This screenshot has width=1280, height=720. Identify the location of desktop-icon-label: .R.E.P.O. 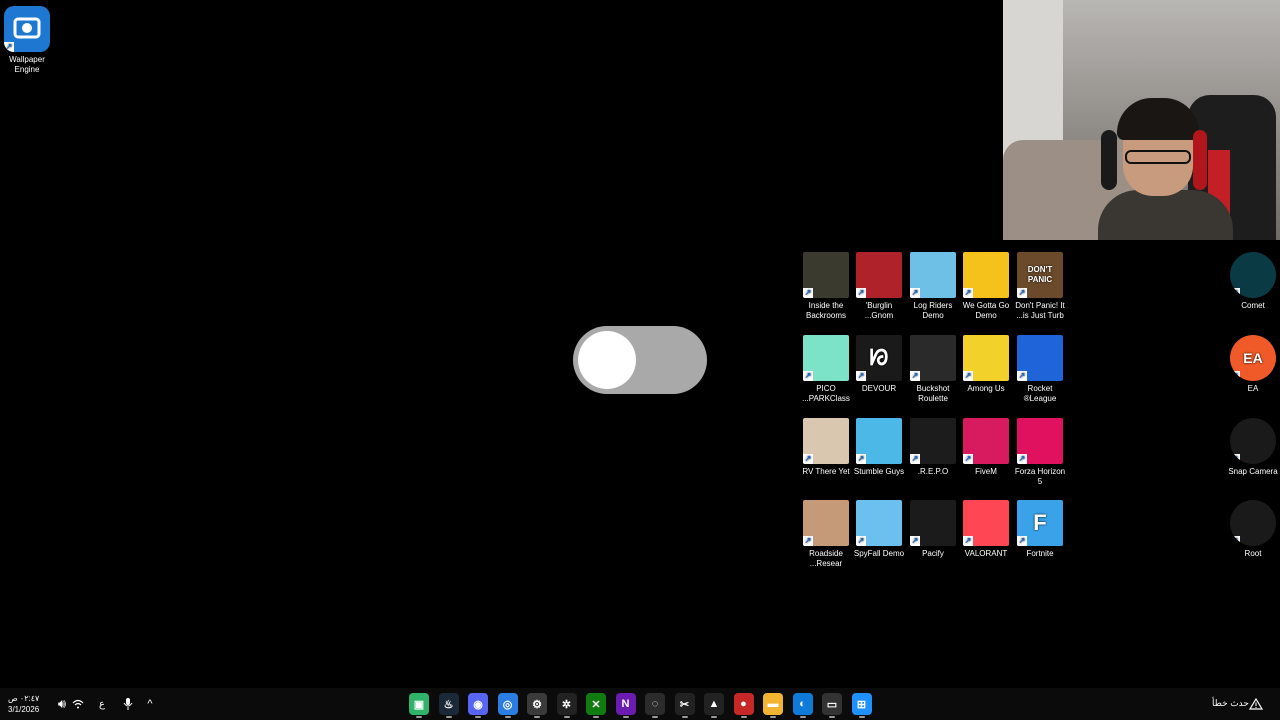
(933, 471).